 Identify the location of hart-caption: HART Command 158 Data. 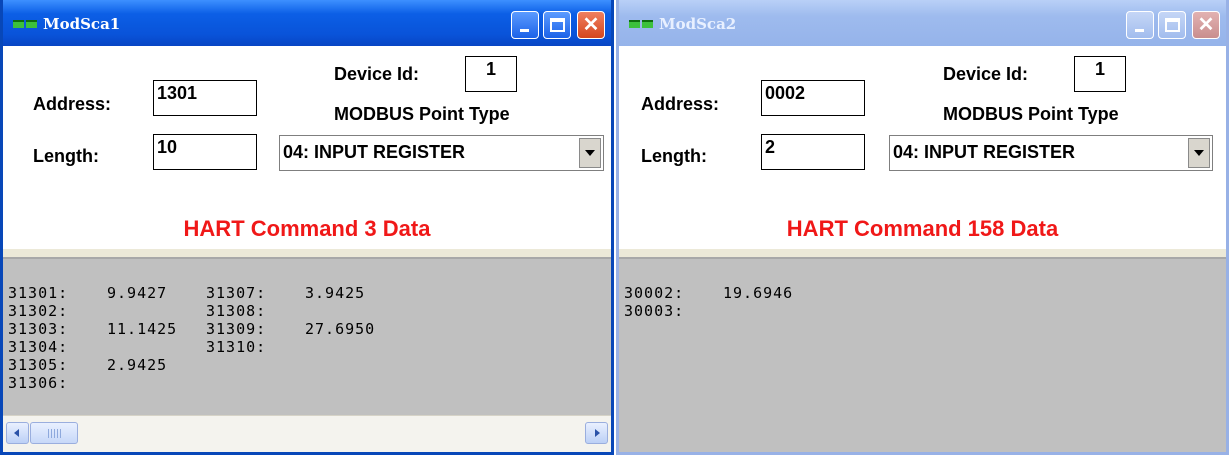
(922, 228).